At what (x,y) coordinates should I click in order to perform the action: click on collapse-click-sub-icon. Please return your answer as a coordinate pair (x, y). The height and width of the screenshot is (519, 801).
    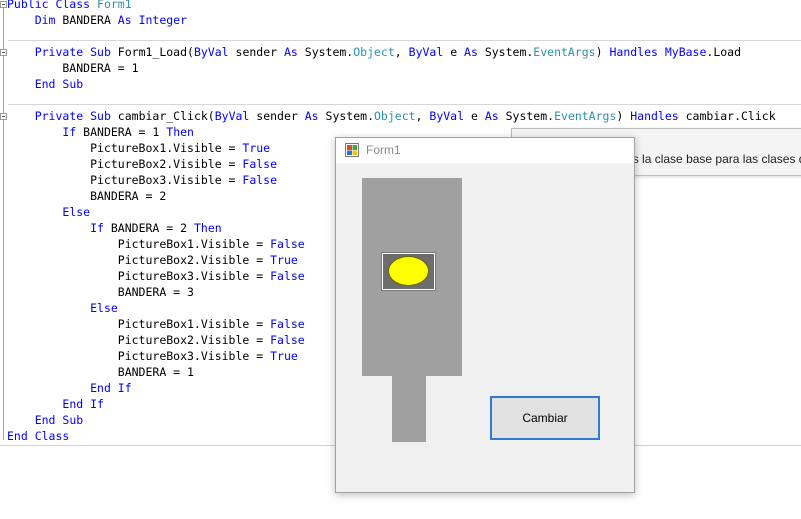
    Looking at the image, I should click on (3, 116).